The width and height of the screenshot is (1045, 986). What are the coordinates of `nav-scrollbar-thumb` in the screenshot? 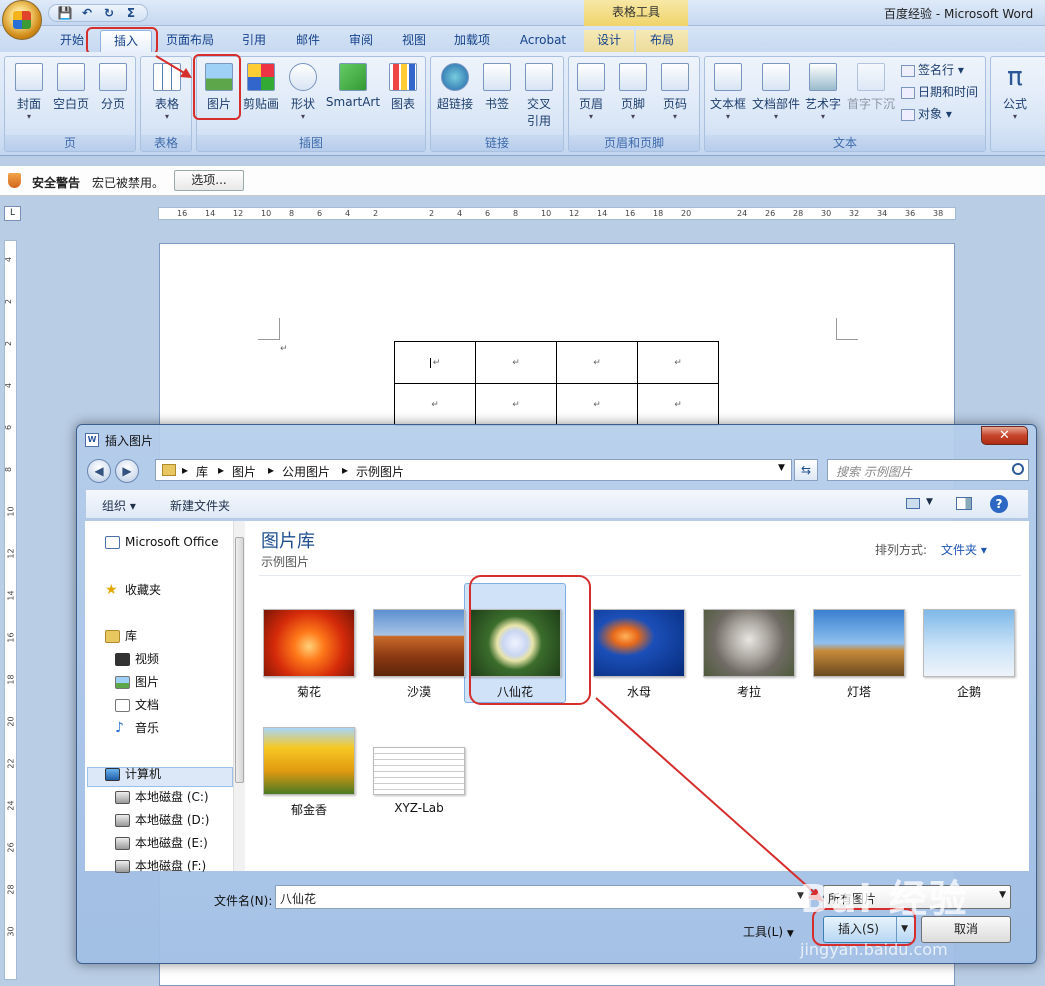 It's located at (239, 660).